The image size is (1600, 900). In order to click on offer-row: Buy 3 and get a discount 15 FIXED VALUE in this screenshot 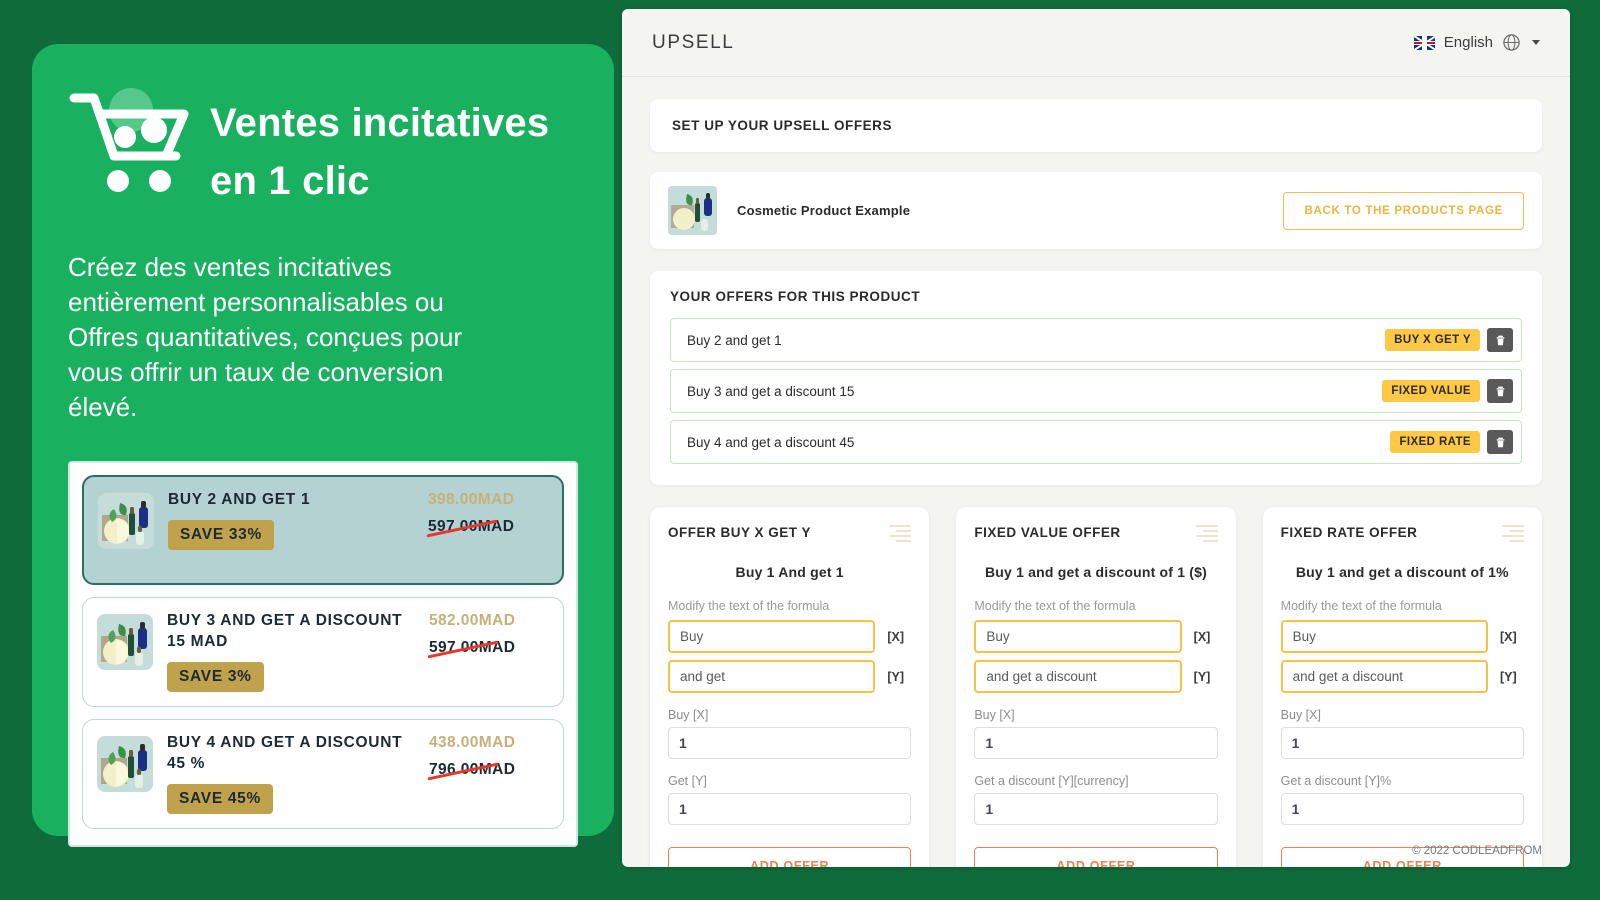, I will do `click(1096, 391)`.